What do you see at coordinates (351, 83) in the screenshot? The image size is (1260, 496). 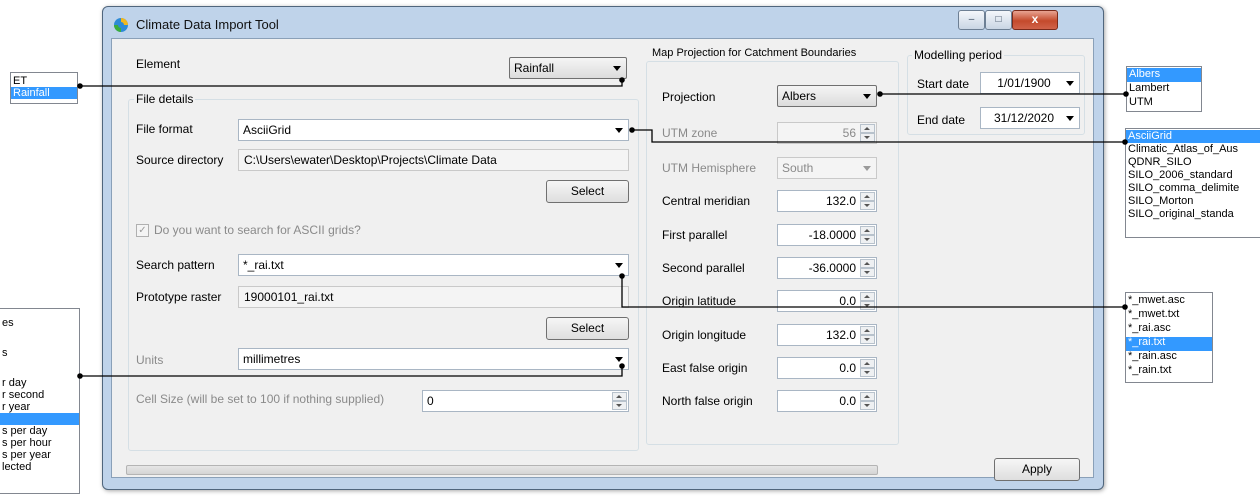 I see `callout-line-element` at bounding box center [351, 83].